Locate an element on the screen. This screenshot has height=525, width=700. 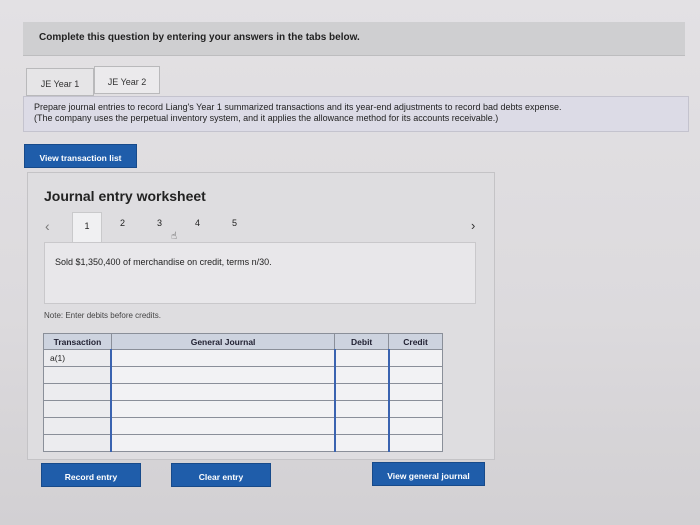
header-transaction: Transaction is located at coordinates (77, 341).